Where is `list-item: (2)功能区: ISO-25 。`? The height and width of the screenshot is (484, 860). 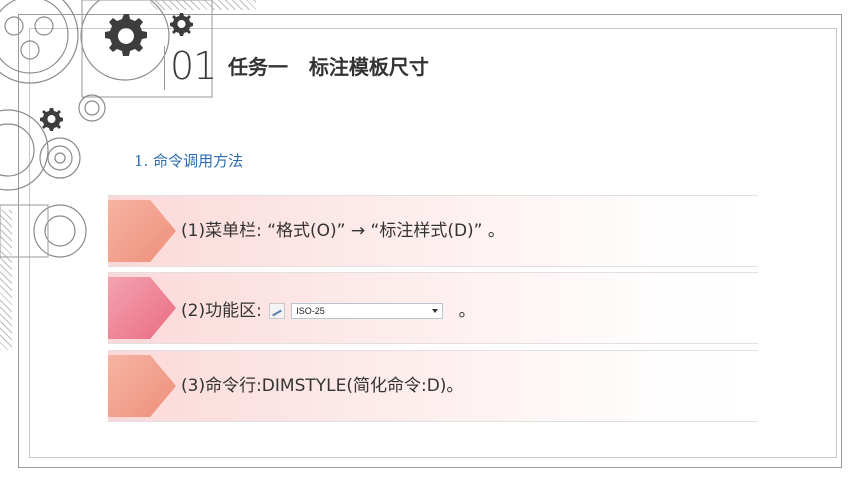 list-item: (2)功能区: ISO-25 。 is located at coordinates (433, 308).